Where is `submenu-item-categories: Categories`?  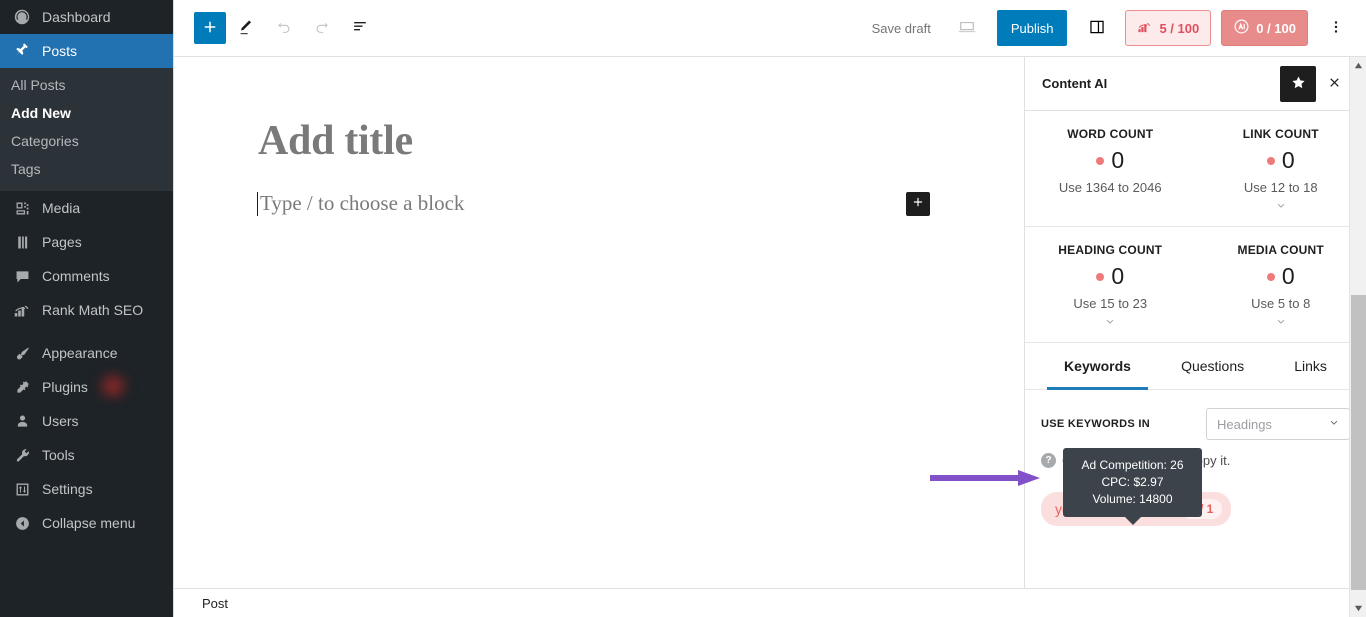
submenu-item-categories: Categories is located at coordinates (86, 141).